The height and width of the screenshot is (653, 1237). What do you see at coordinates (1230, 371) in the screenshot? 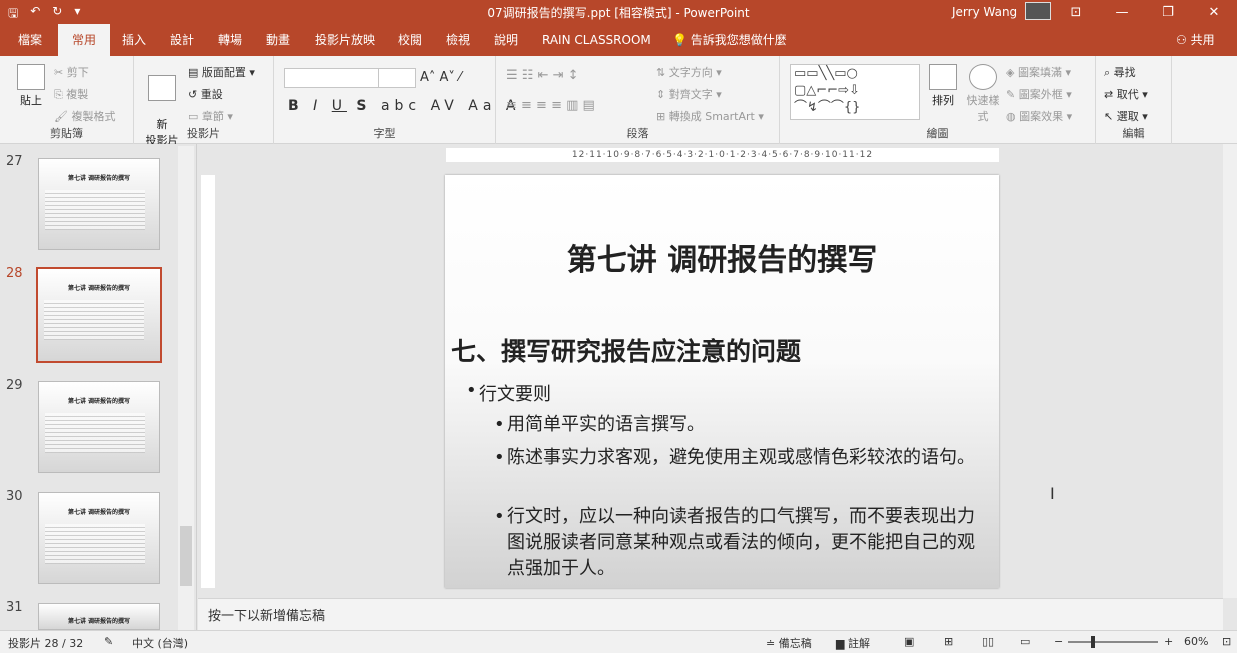
I see `editor-scrollbar` at bounding box center [1230, 371].